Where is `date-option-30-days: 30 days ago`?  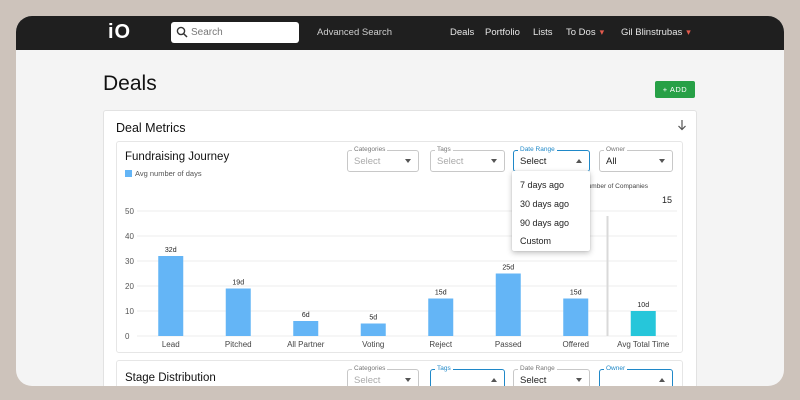
date-option-30-days: 30 days ago is located at coordinates (544, 204).